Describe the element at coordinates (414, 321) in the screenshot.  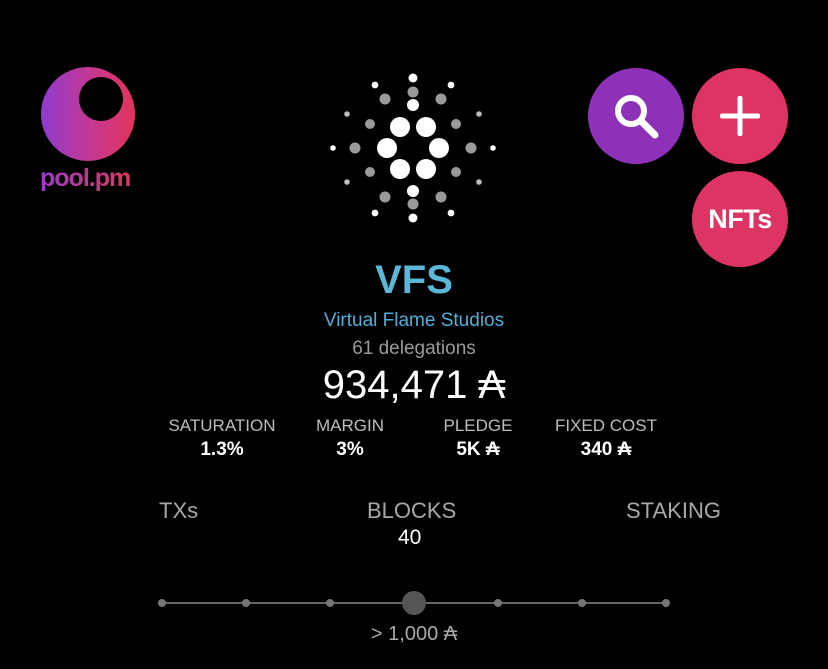
I see `pool-name: Virtual Flame Studios` at that location.